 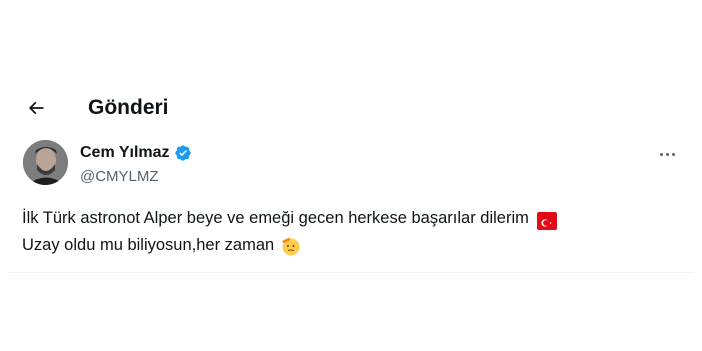 I want to click on more-options-button, so click(x=667, y=154).